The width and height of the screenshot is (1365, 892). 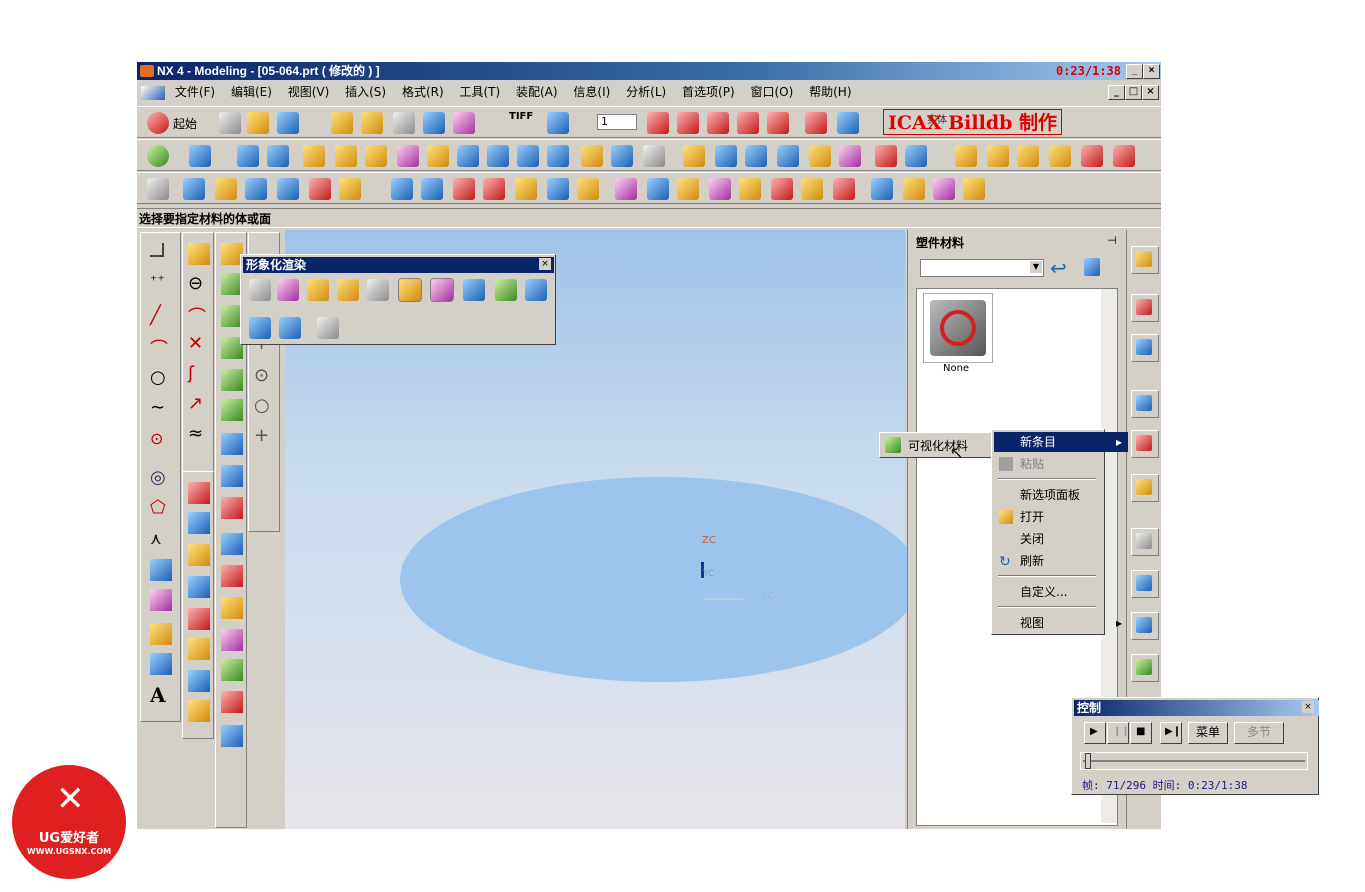 What do you see at coordinates (200, 156) in the screenshot?
I see `extrude-icon` at bounding box center [200, 156].